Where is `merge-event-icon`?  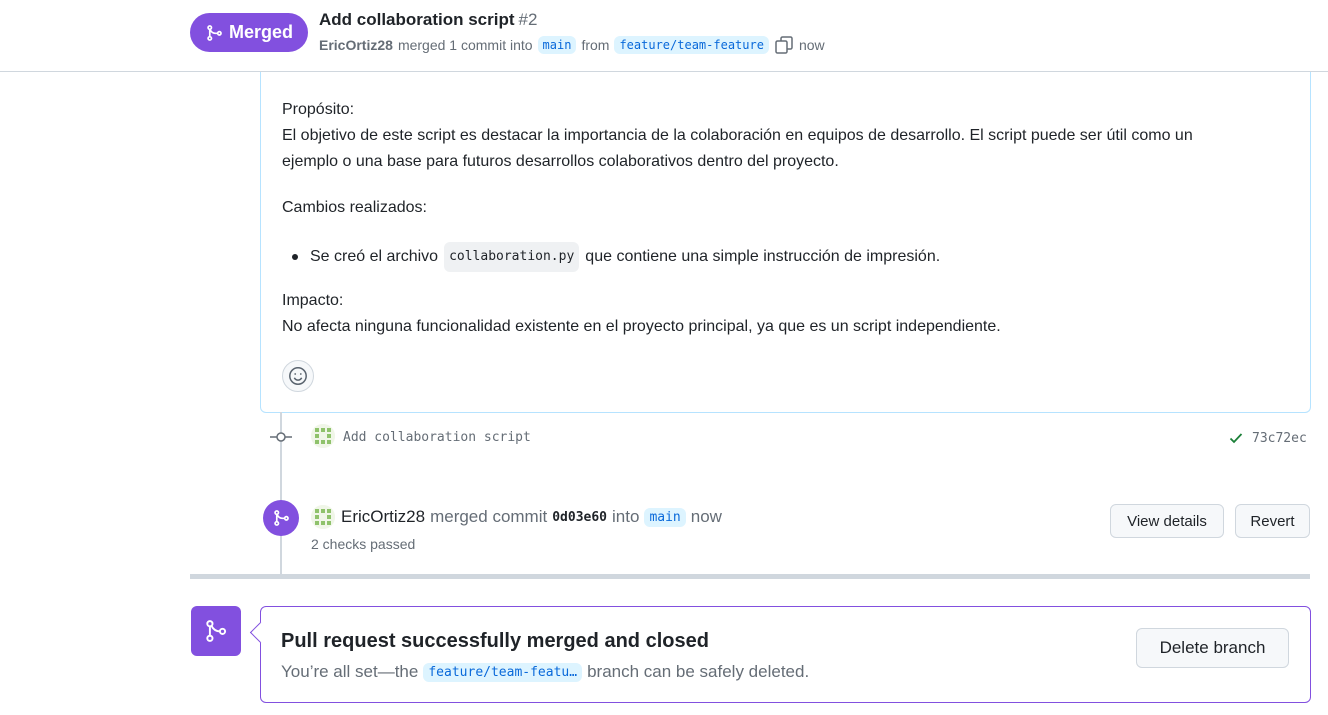
merge-event-icon is located at coordinates (281, 518).